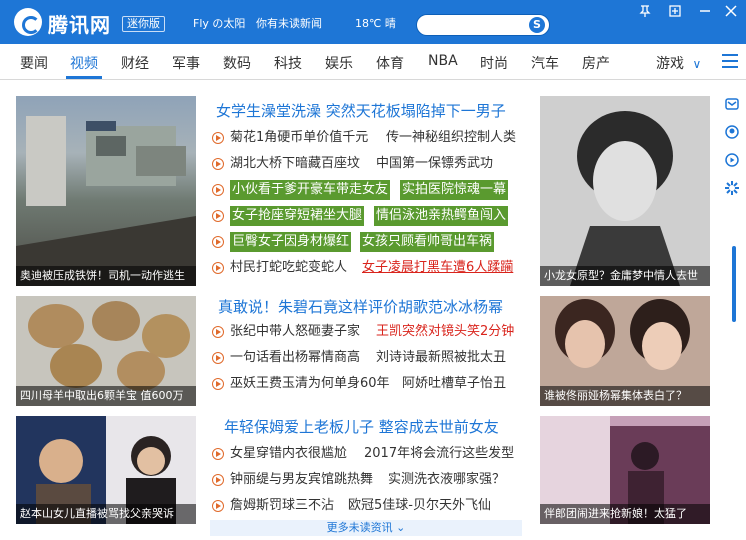 The width and height of the screenshot is (746, 540). What do you see at coordinates (339, 63) in the screenshot?
I see `nav-item-ent: 娱乐` at bounding box center [339, 63].